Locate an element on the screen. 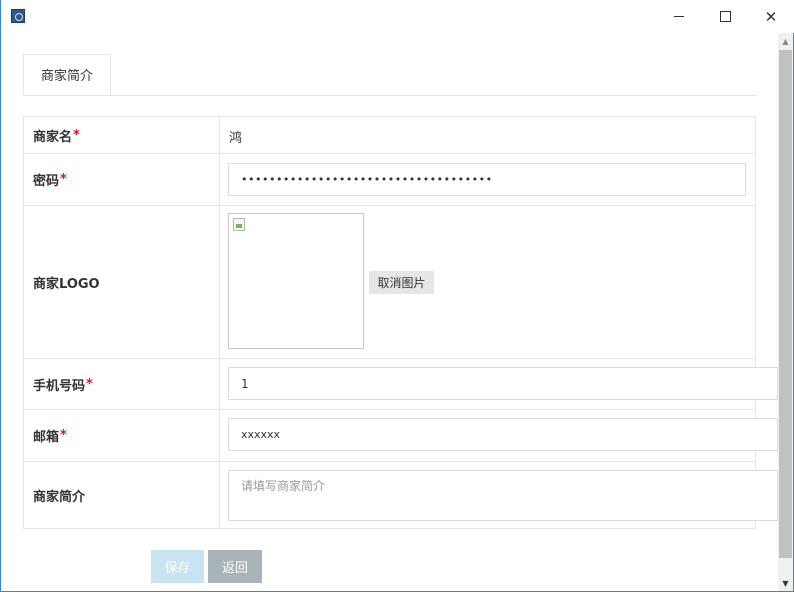 This screenshot has width=794, height=592. save-button: 保存 is located at coordinates (177, 566).